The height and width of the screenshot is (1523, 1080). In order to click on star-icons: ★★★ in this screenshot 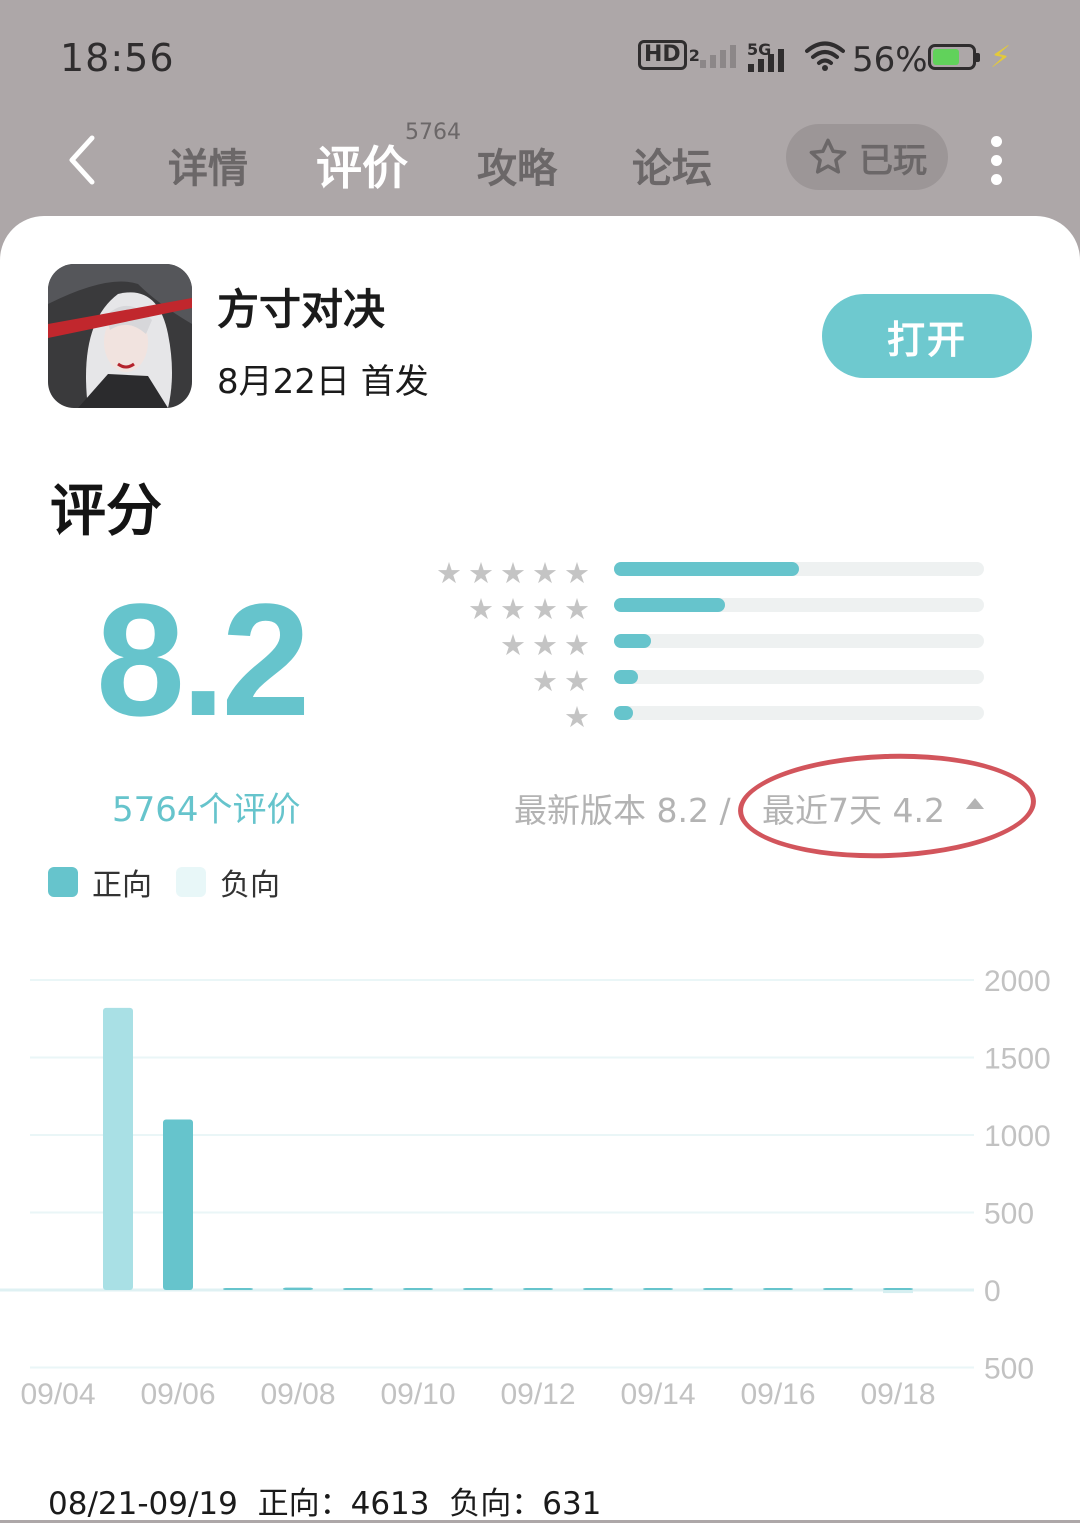, I will do `click(548, 645)`.